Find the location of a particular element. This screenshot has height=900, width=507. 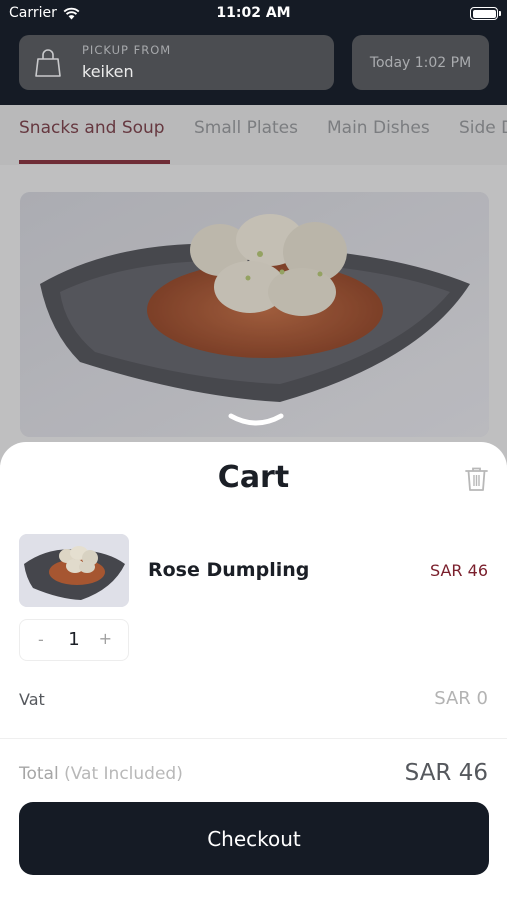

pickup-time-selector: Today 1:02 PM is located at coordinates (420, 62).